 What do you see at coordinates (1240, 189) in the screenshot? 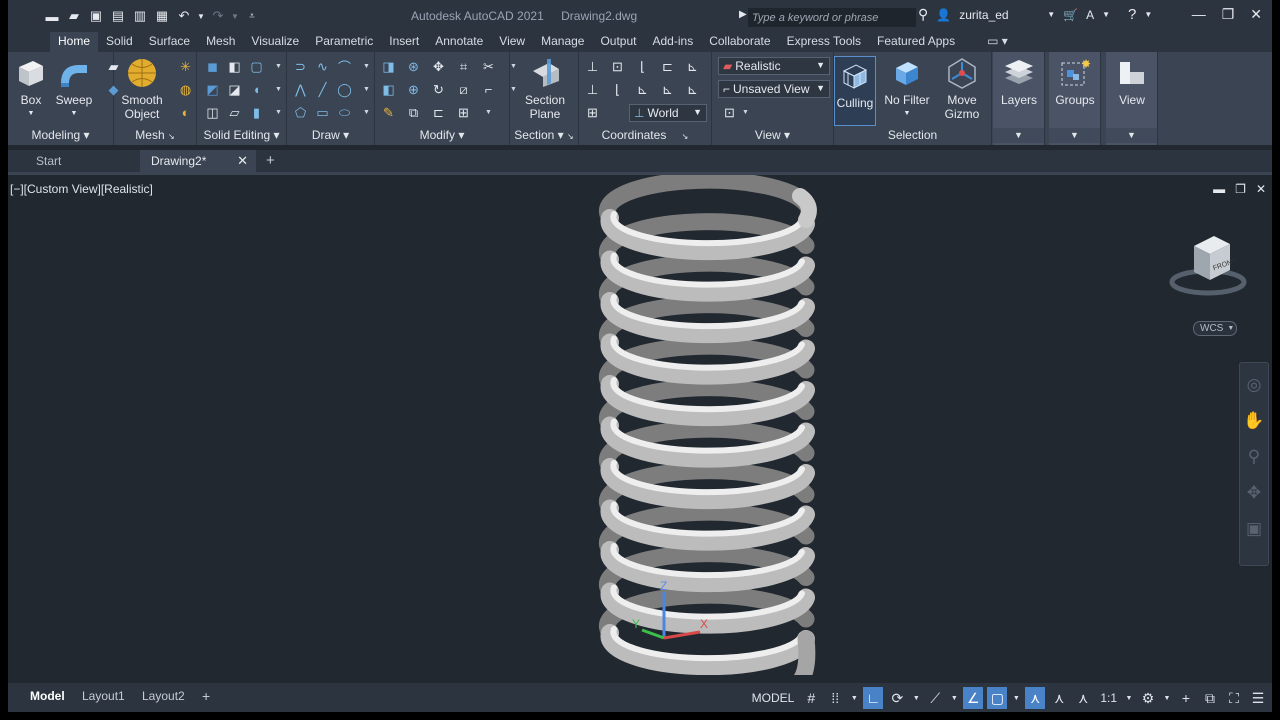
I see `viewport-restore-icon: ❐` at bounding box center [1240, 189].